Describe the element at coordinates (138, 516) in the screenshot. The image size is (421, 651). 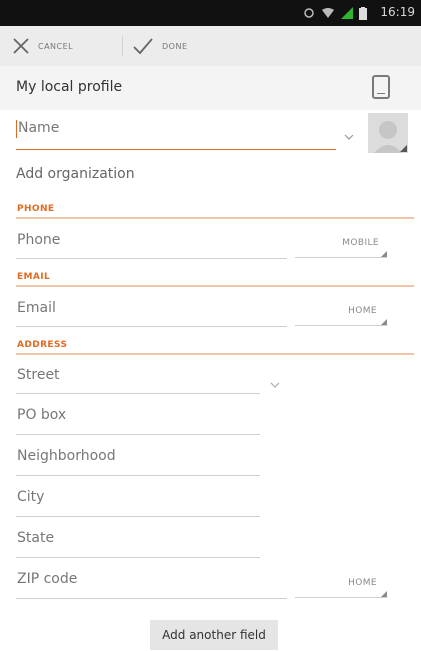
I see `city-underline` at that location.